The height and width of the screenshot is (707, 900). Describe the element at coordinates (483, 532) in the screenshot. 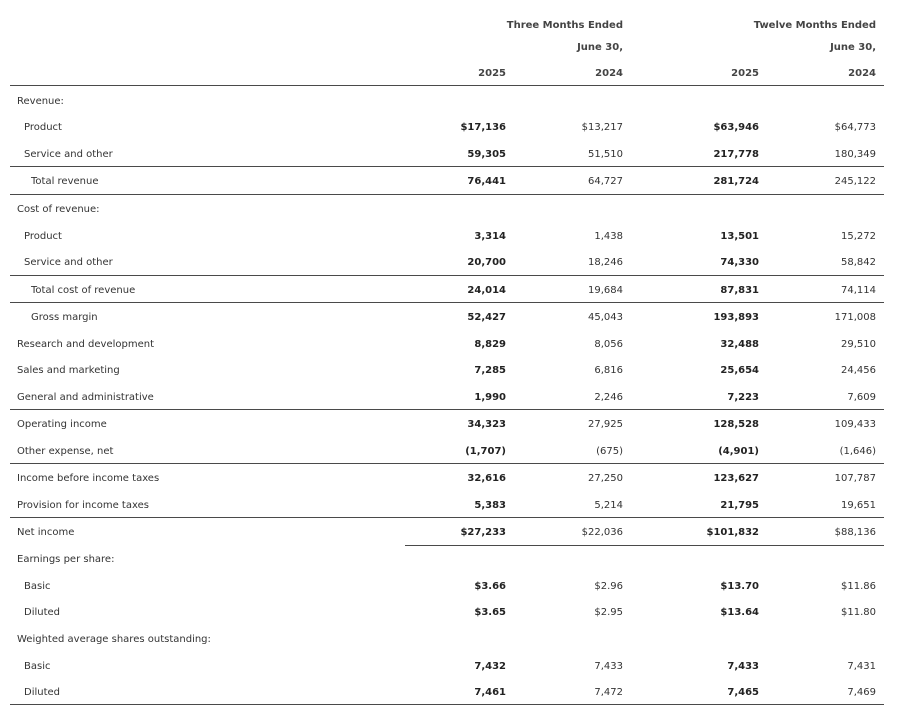

I see `cell-net-income-q2025: $27,233` at that location.